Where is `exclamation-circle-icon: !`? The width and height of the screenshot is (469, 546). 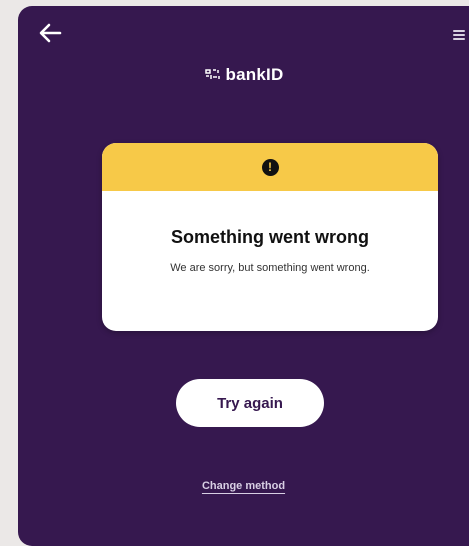 exclamation-circle-icon: ! is located at coordinates (270, 167).